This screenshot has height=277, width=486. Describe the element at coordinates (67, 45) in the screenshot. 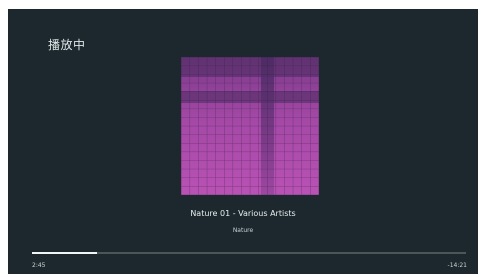

I see `page-title: 播放中` at that location.